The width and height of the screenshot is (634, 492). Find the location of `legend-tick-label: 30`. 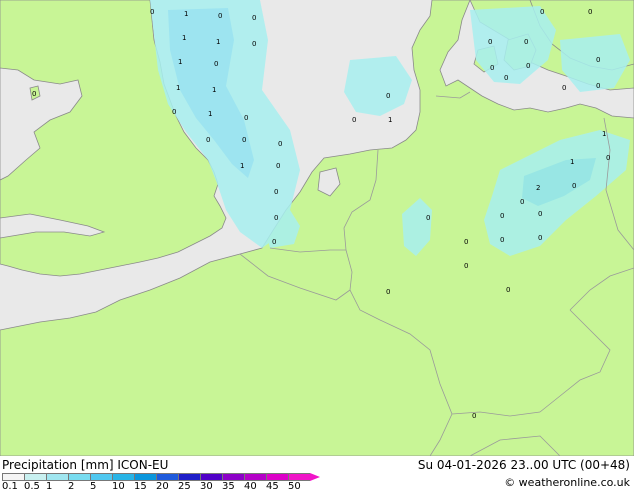

legend-tick-label: 30 is located at coordinates (206, 486).